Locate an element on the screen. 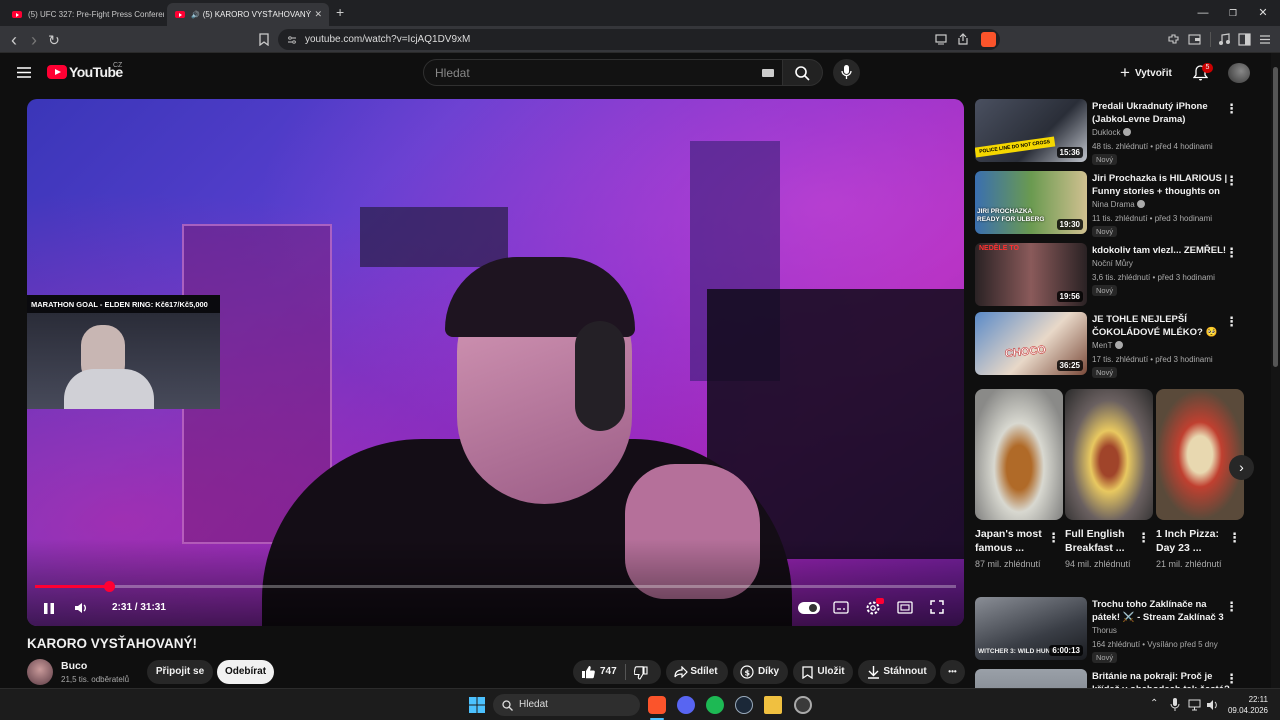 The image size is (1280, 720). spotify-icon is located at coordinates (715, 705).